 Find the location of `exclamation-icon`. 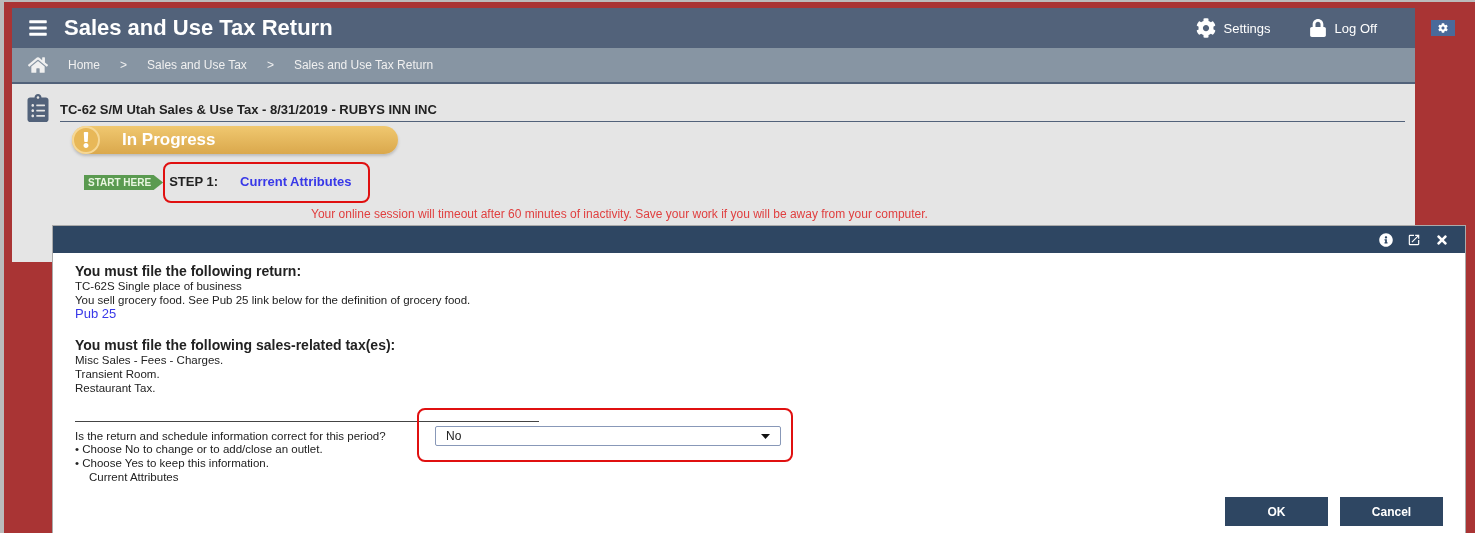

exclamation-icon is located at coordinates (86, 140).